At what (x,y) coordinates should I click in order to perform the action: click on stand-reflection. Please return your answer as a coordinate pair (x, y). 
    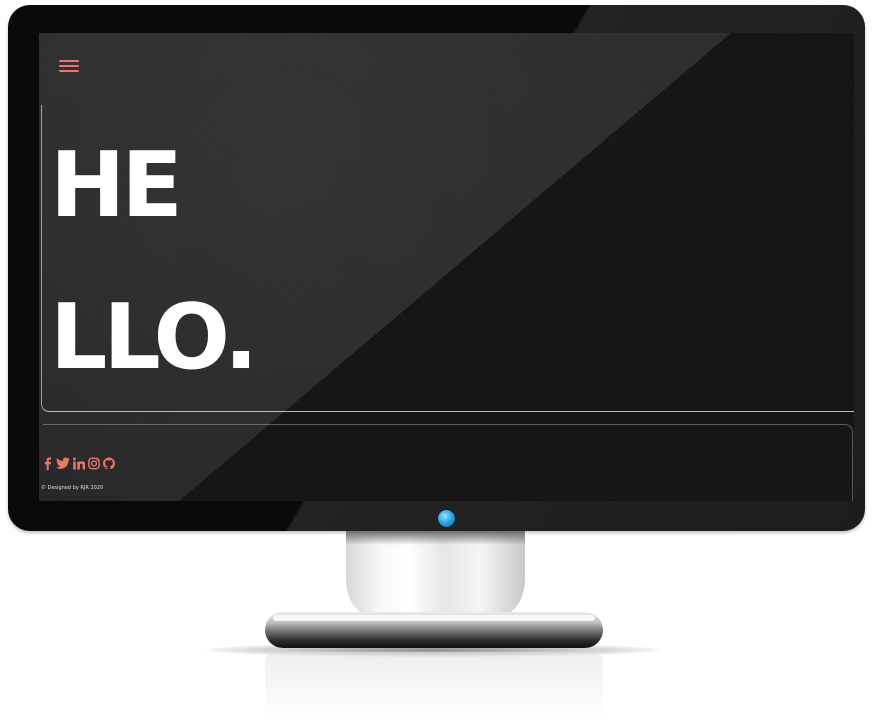
    Looking at the image, I should click on (434, 687).